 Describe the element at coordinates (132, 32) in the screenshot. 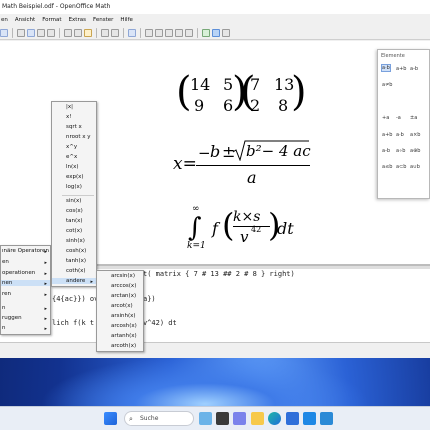

I see `help-icon` at that location.